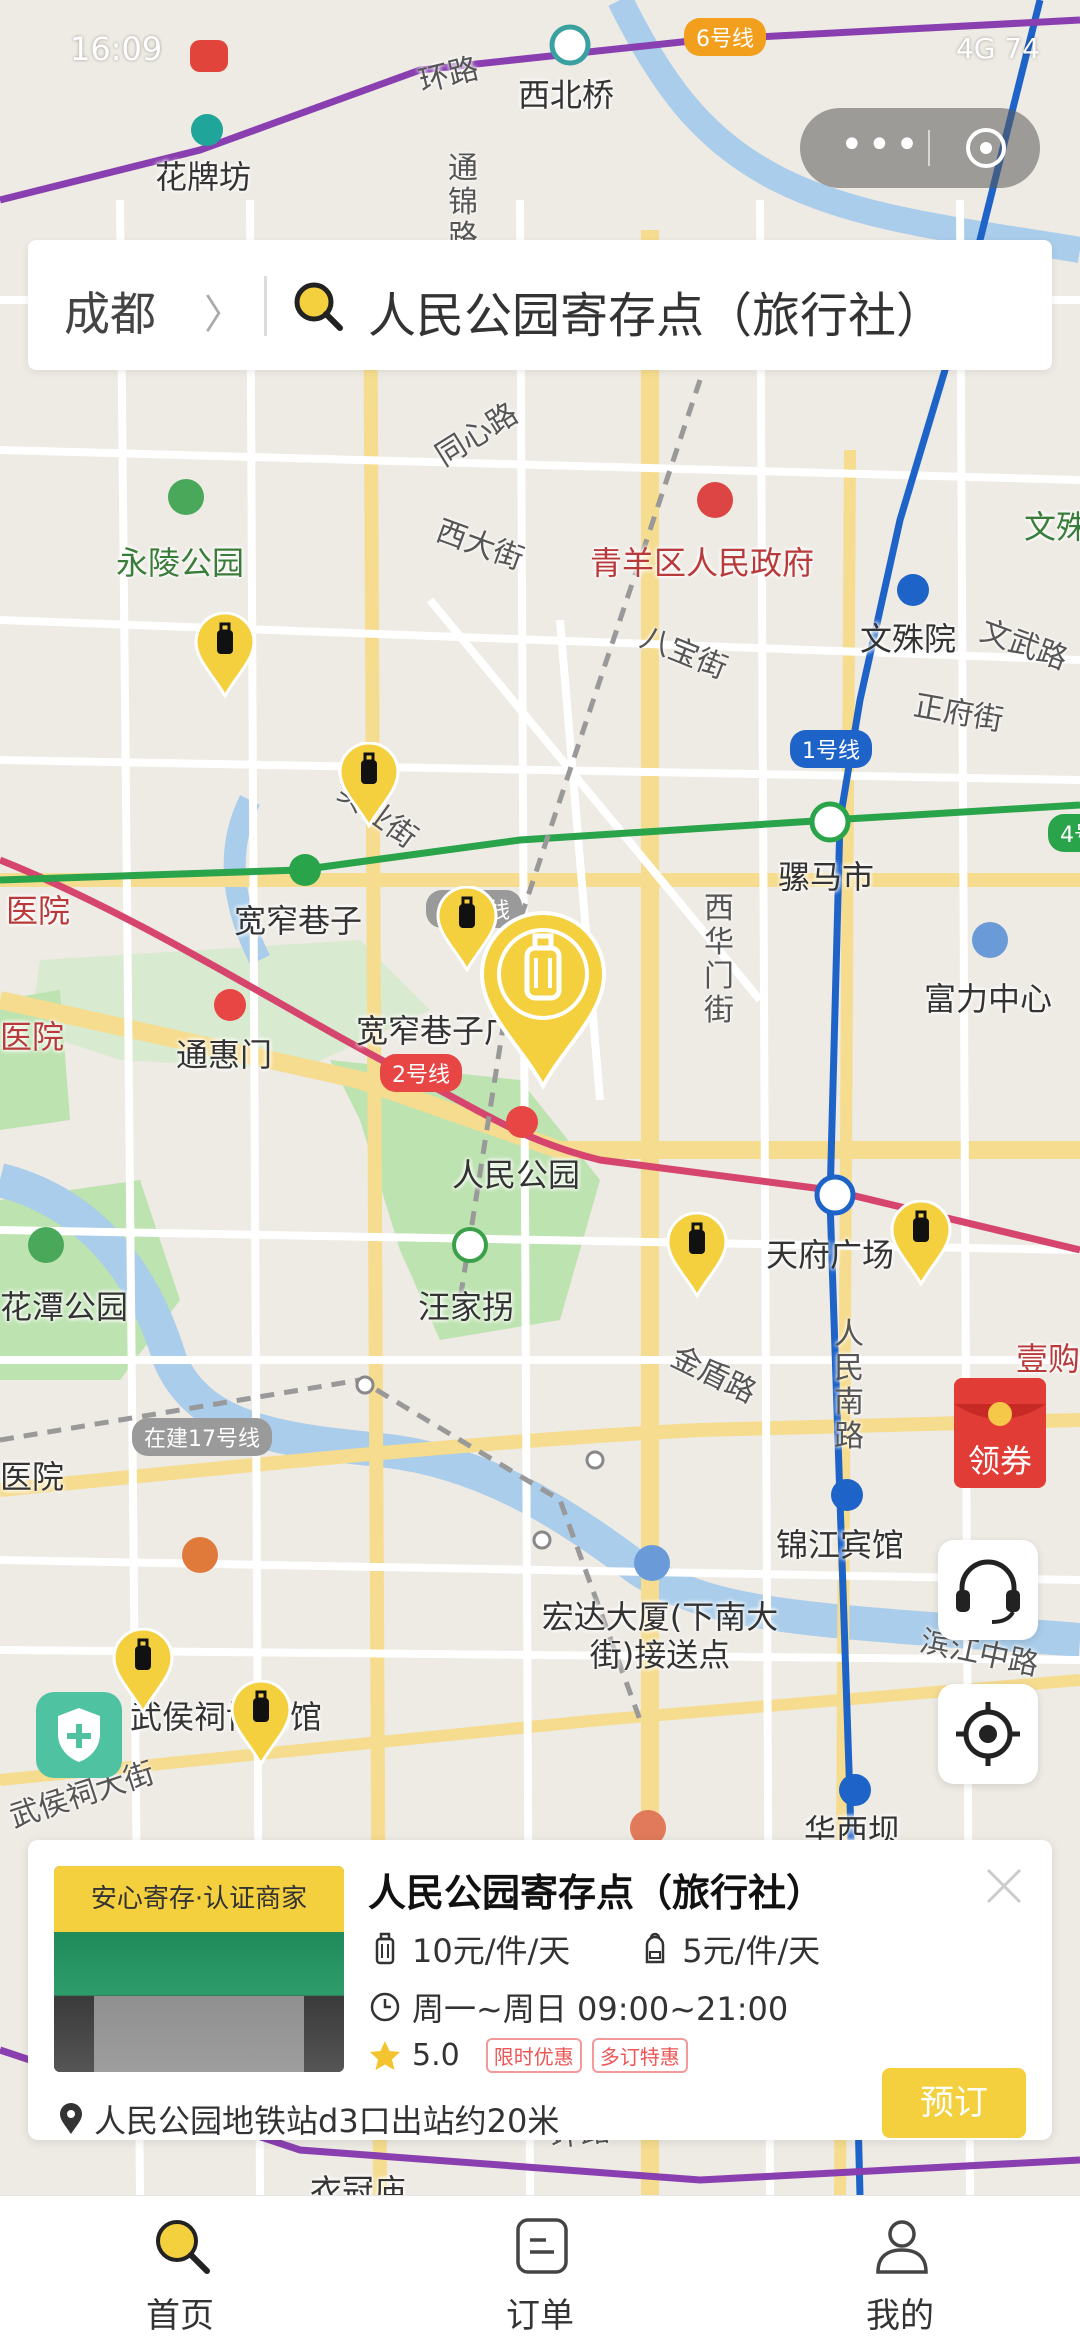 Image resolution: width=1080 pixels, height=2340 pixels. Describe the element at coordinates (999, 1461) in the screenshot. I see `coupon-label: 领券` at that location.